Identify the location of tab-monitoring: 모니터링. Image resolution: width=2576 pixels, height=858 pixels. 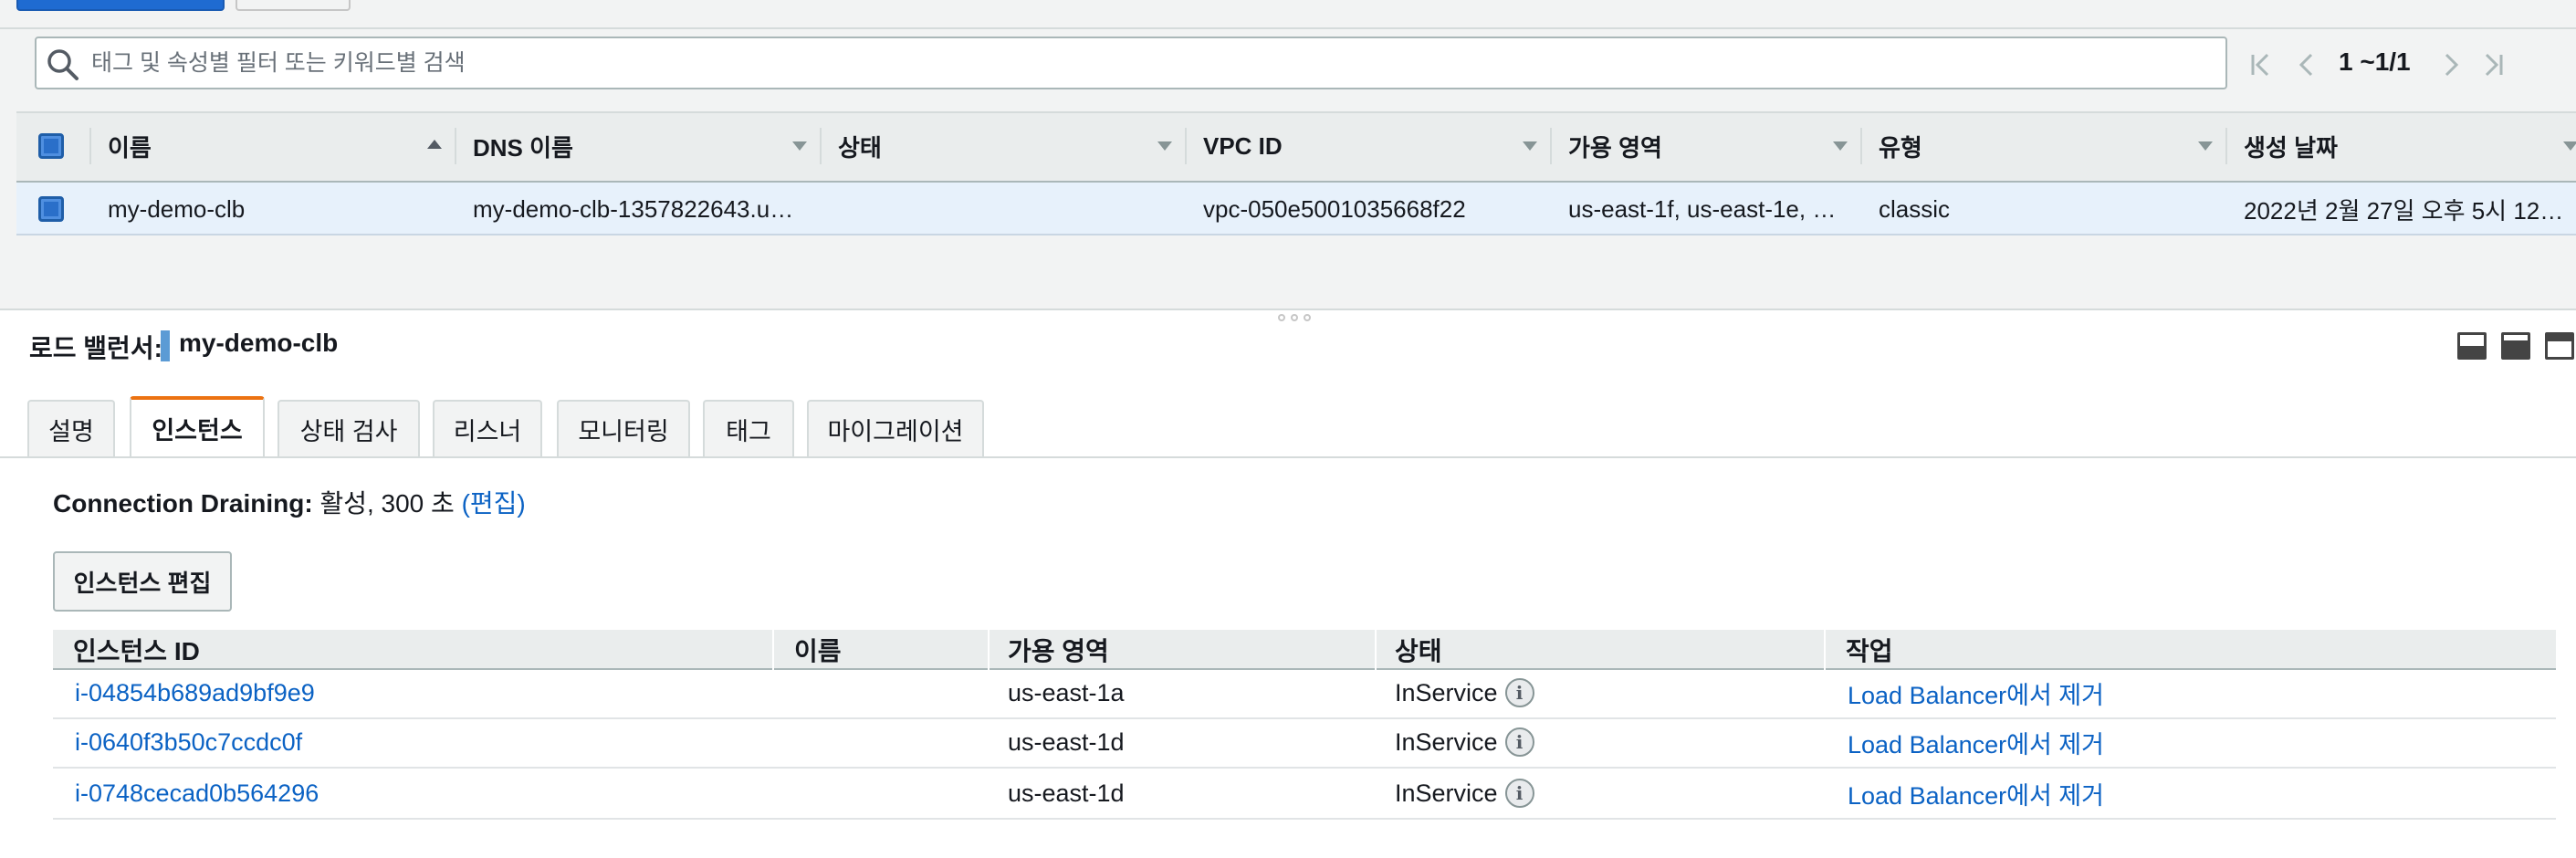
(623, 428).